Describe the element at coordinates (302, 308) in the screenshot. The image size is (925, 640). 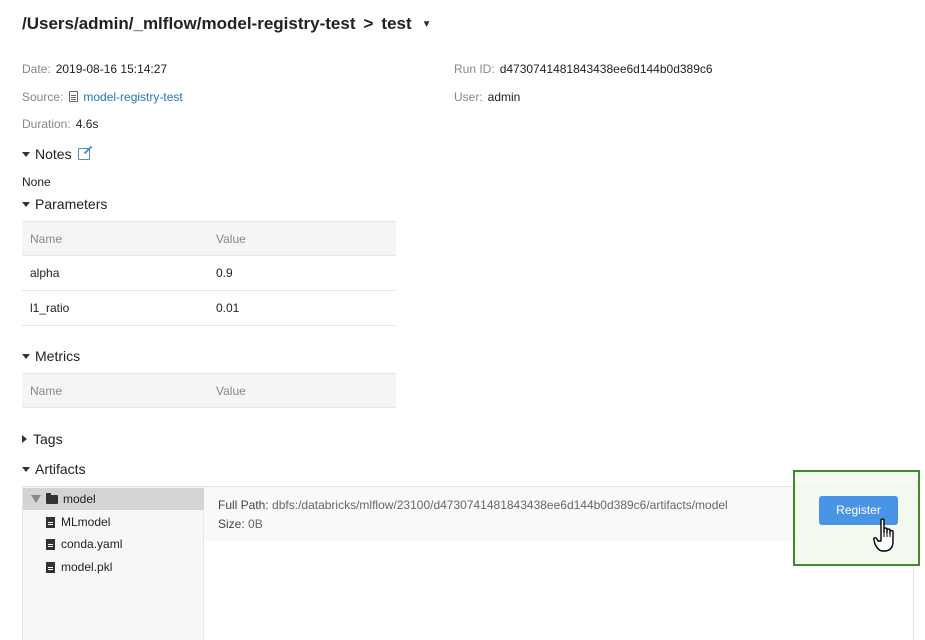
I see `param-value: 0.01` at that location.